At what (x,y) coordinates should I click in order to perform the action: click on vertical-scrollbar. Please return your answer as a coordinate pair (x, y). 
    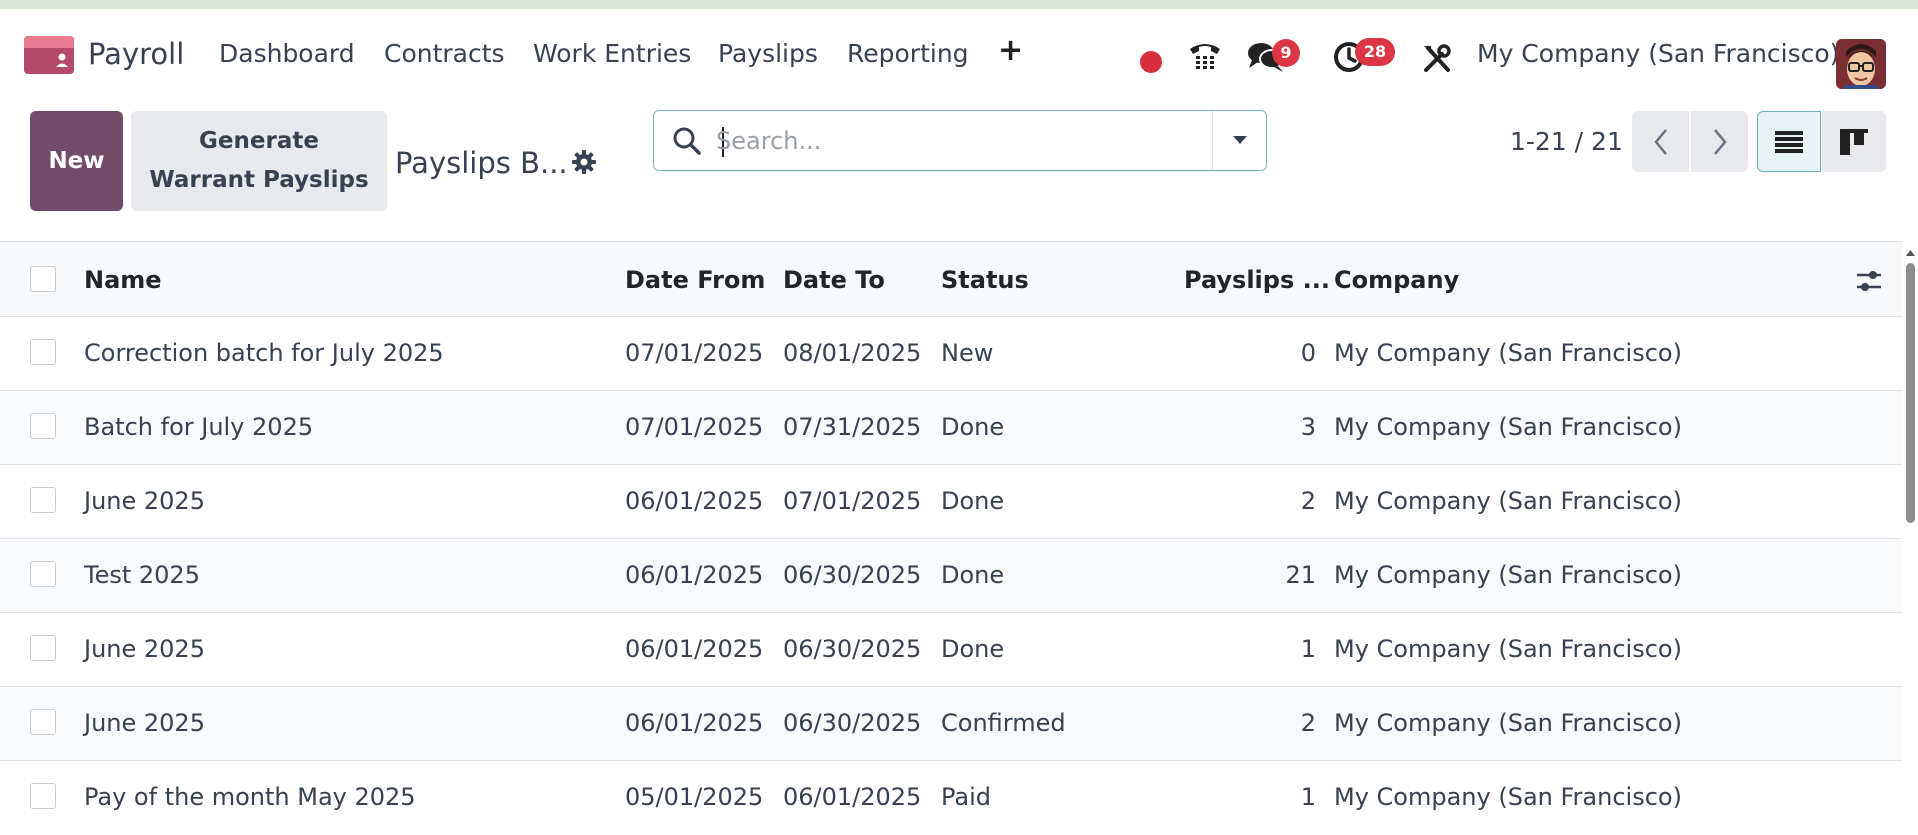
    Looking at the image, I should click on (1910, 540).